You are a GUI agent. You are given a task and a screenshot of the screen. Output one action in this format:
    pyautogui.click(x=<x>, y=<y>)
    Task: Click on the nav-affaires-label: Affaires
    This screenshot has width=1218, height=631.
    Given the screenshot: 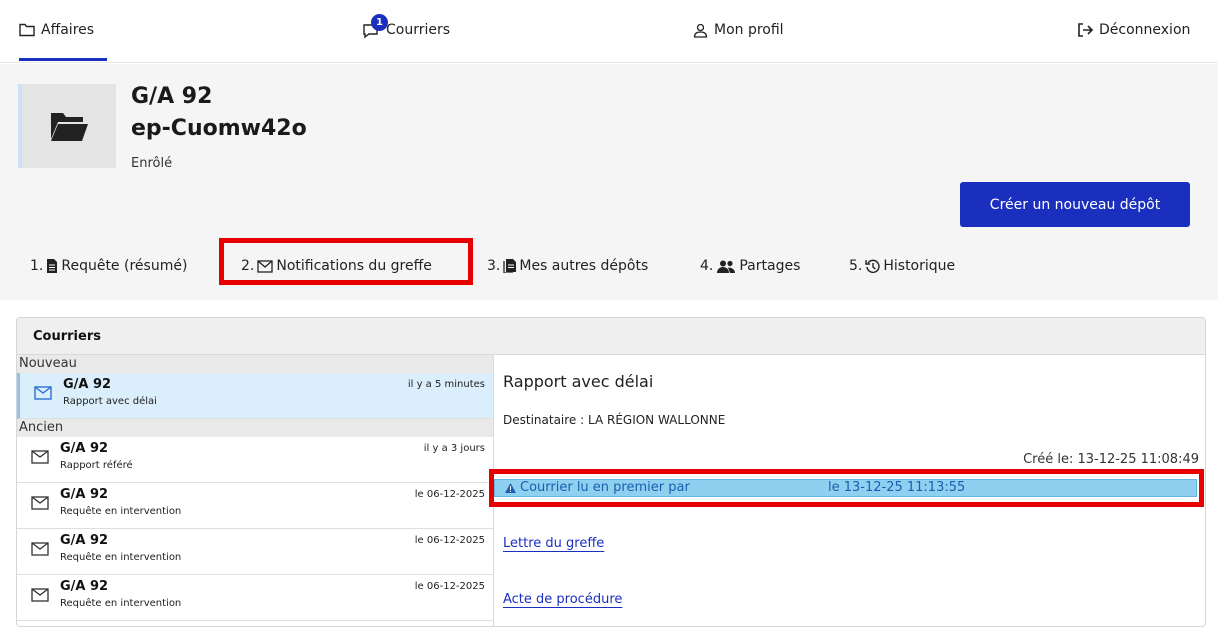 What is the action you would take?
    pyautogui.click(x=68, y=30)
    